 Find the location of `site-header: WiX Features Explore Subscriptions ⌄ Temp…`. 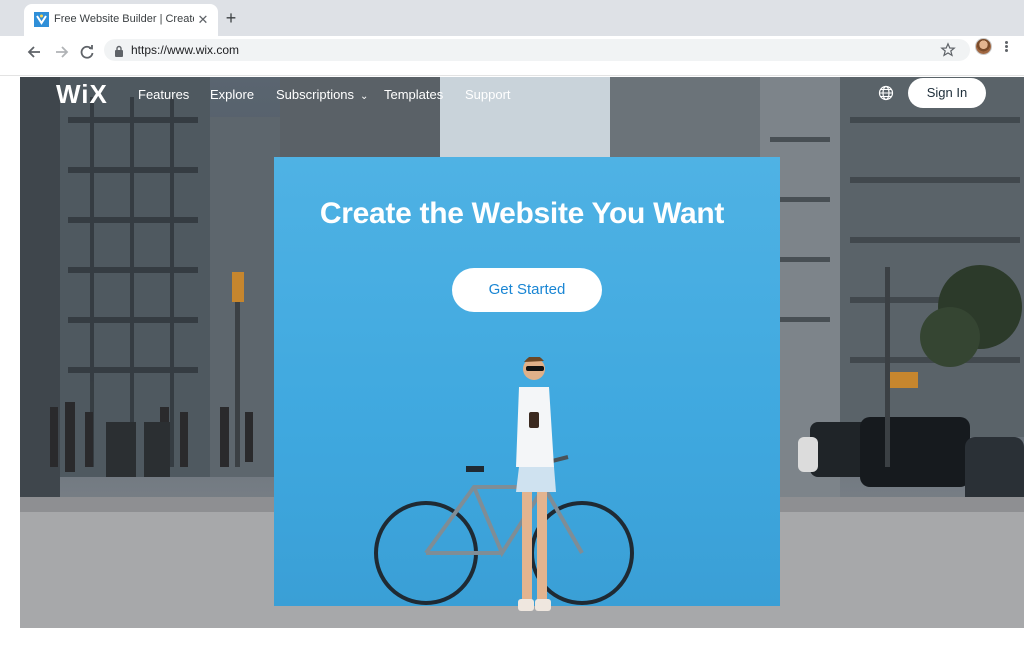

site-header: WiX Features Explore Subscriptions ⌄ Temp… is located at coordinates (522, 97).